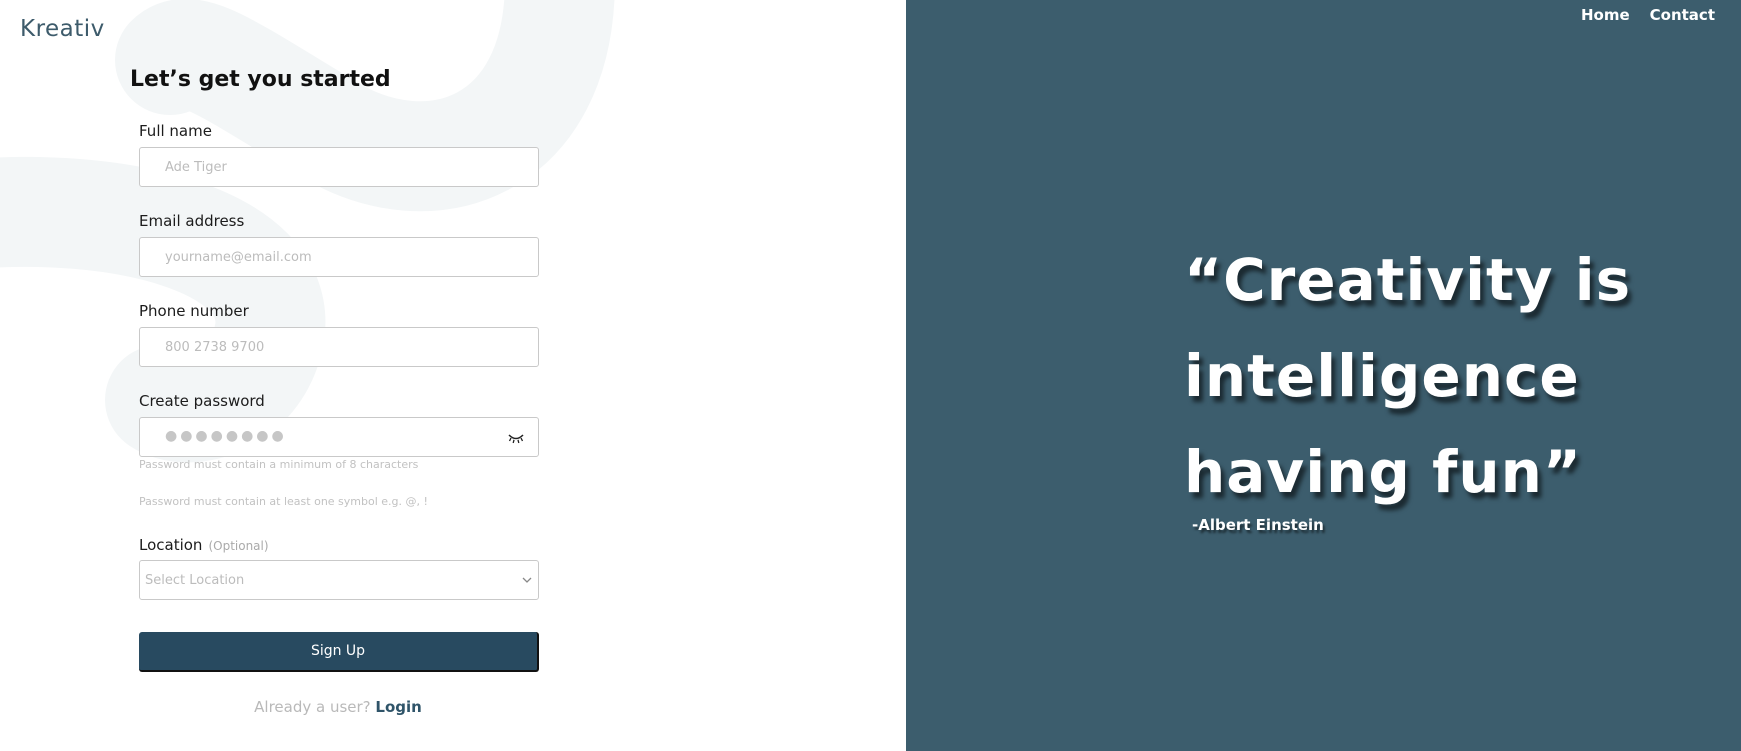  I want to click on location-label: Location (Optional), so click(204, 545).